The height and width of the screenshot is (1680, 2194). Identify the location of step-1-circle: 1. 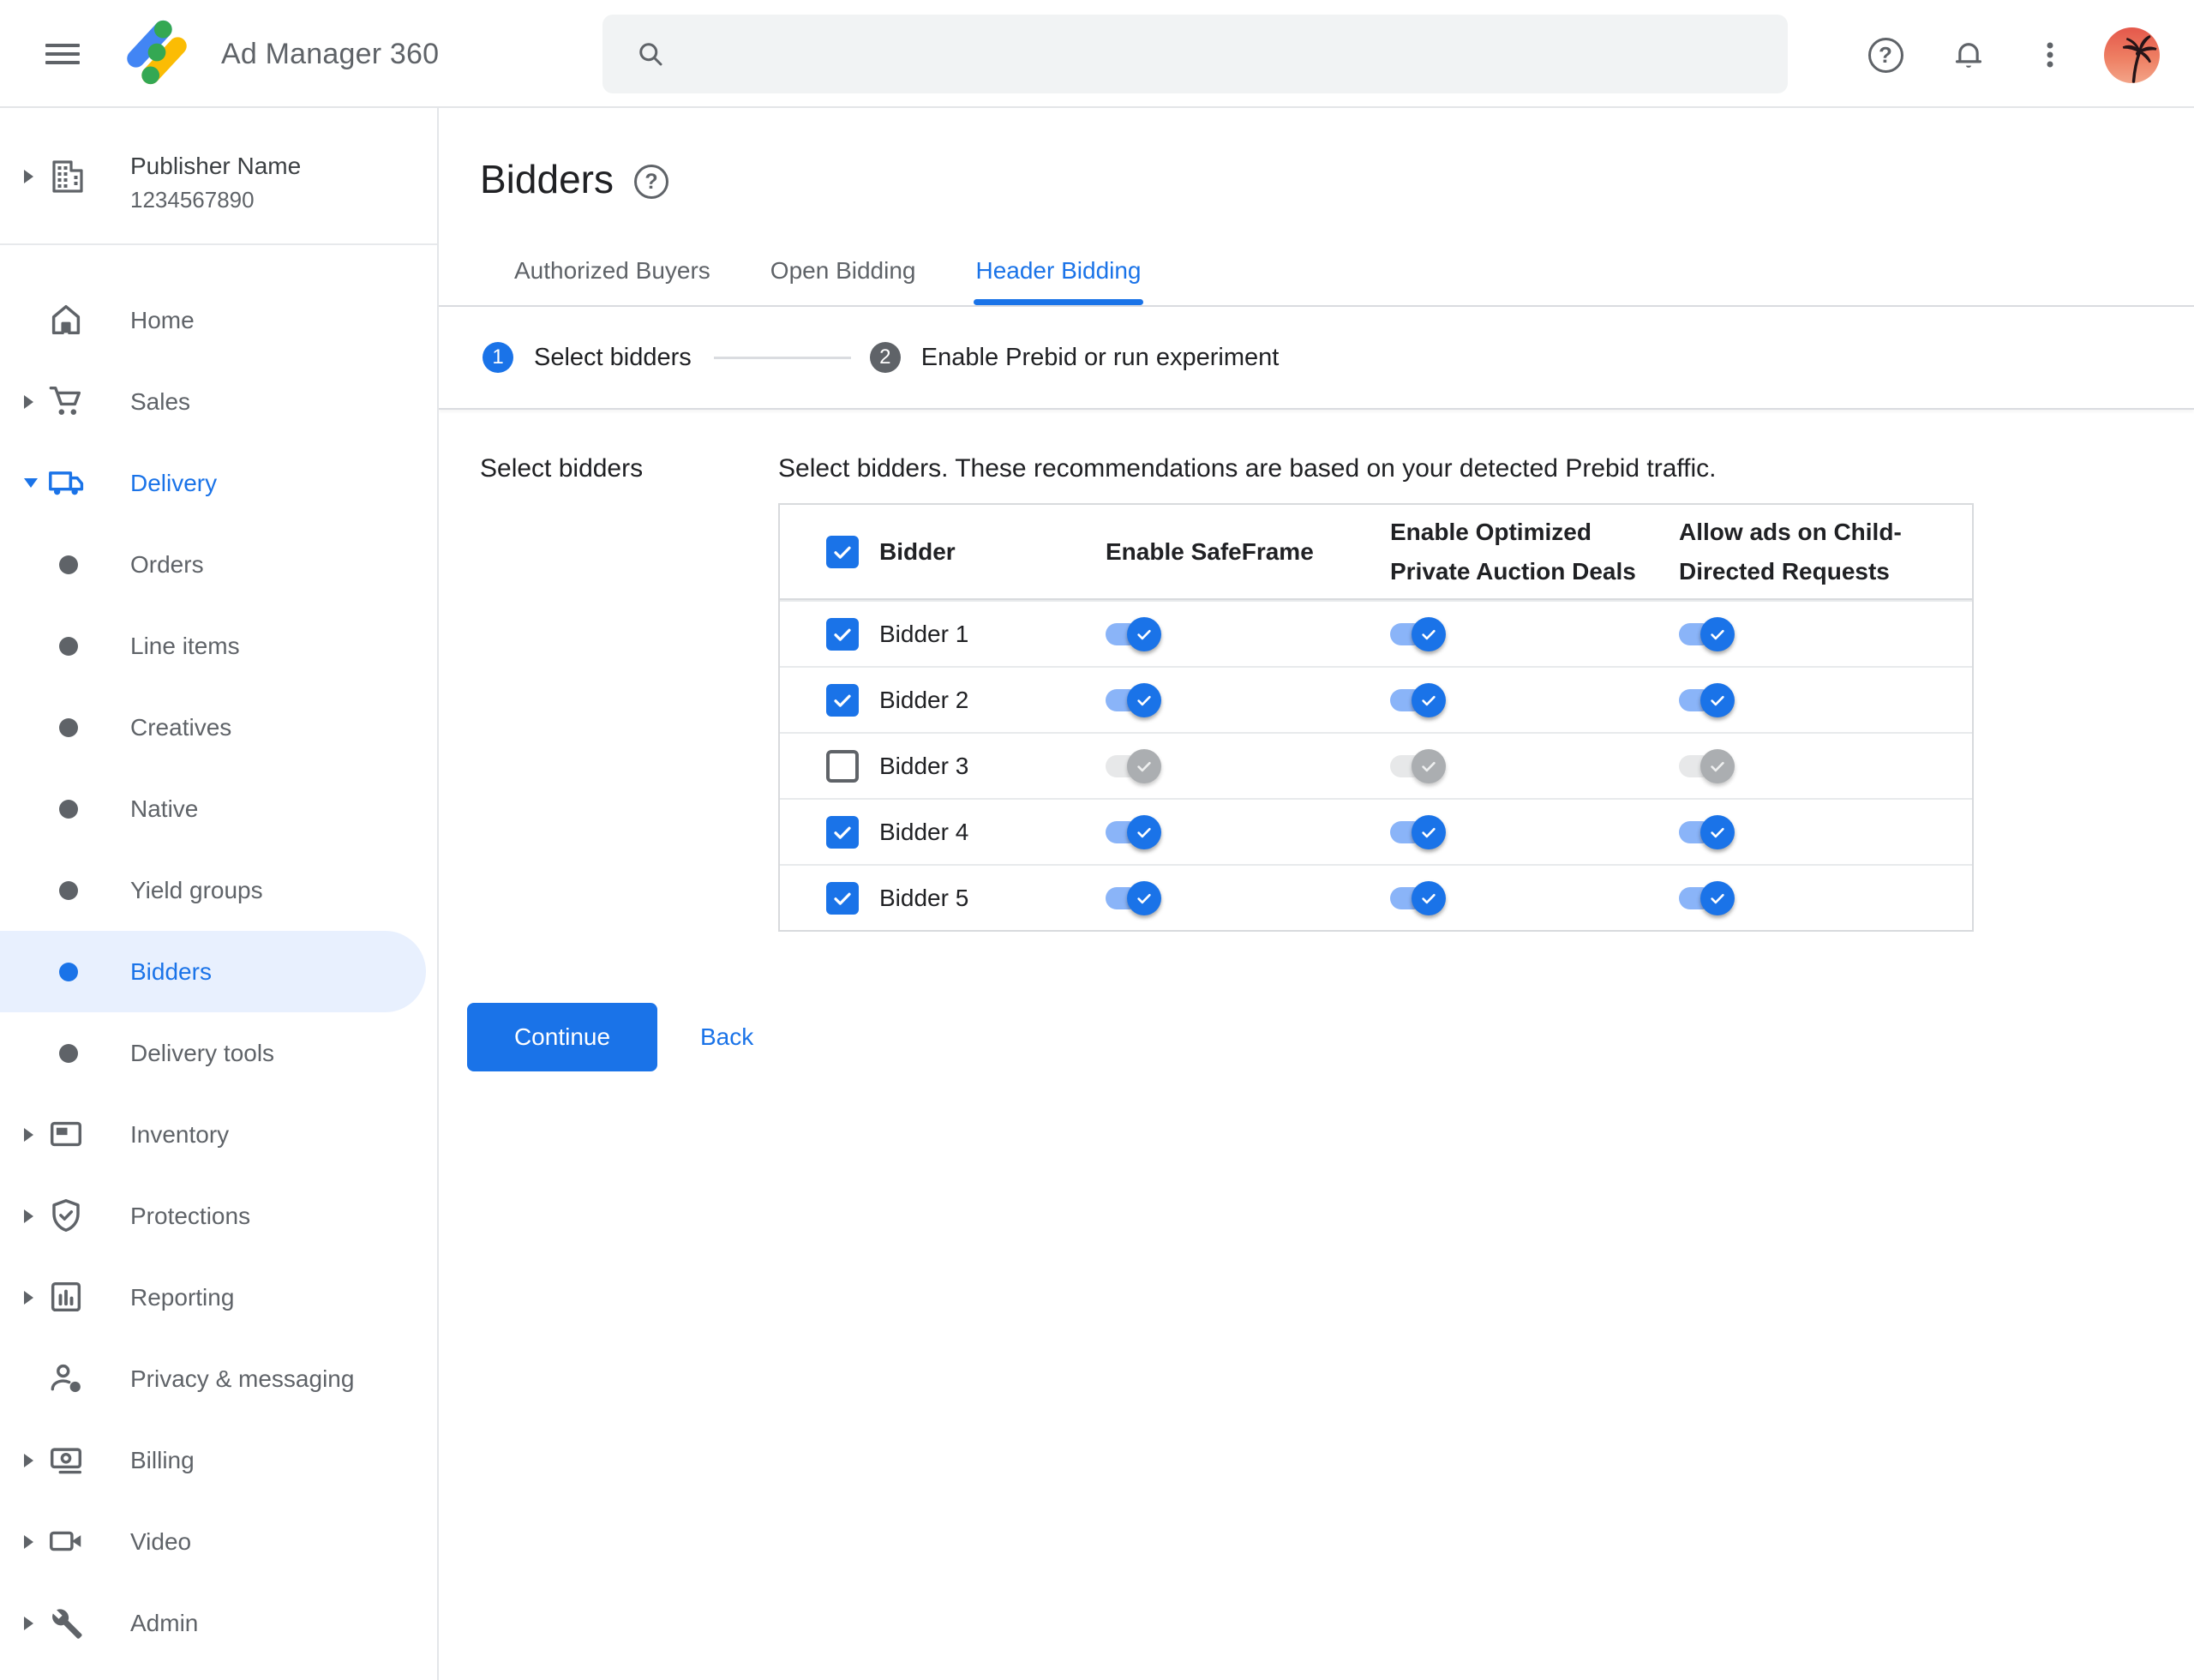
(498, 357).